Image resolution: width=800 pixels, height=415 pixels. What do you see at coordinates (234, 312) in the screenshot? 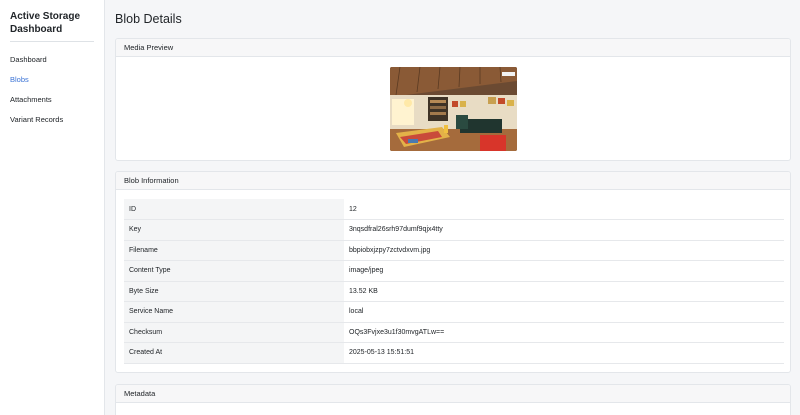
I see `row-key-service-name: Service Name` at bounding box center [234, 312].